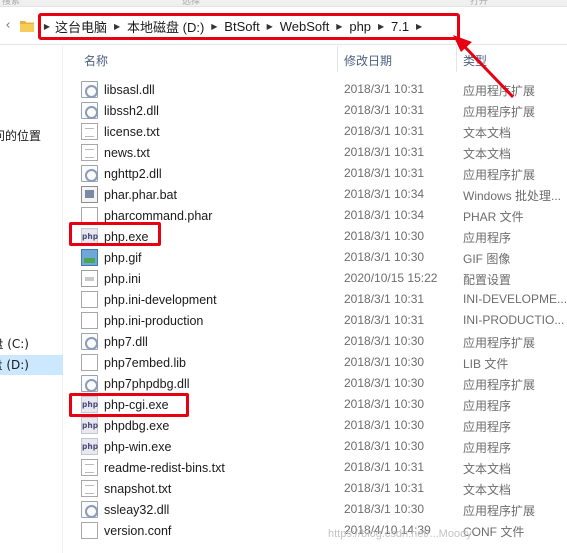 This screenshot has width=567, height=553. I want to click on file-row: news.txt 2018/3/1 10:31 文本文档, so click(315, 152).